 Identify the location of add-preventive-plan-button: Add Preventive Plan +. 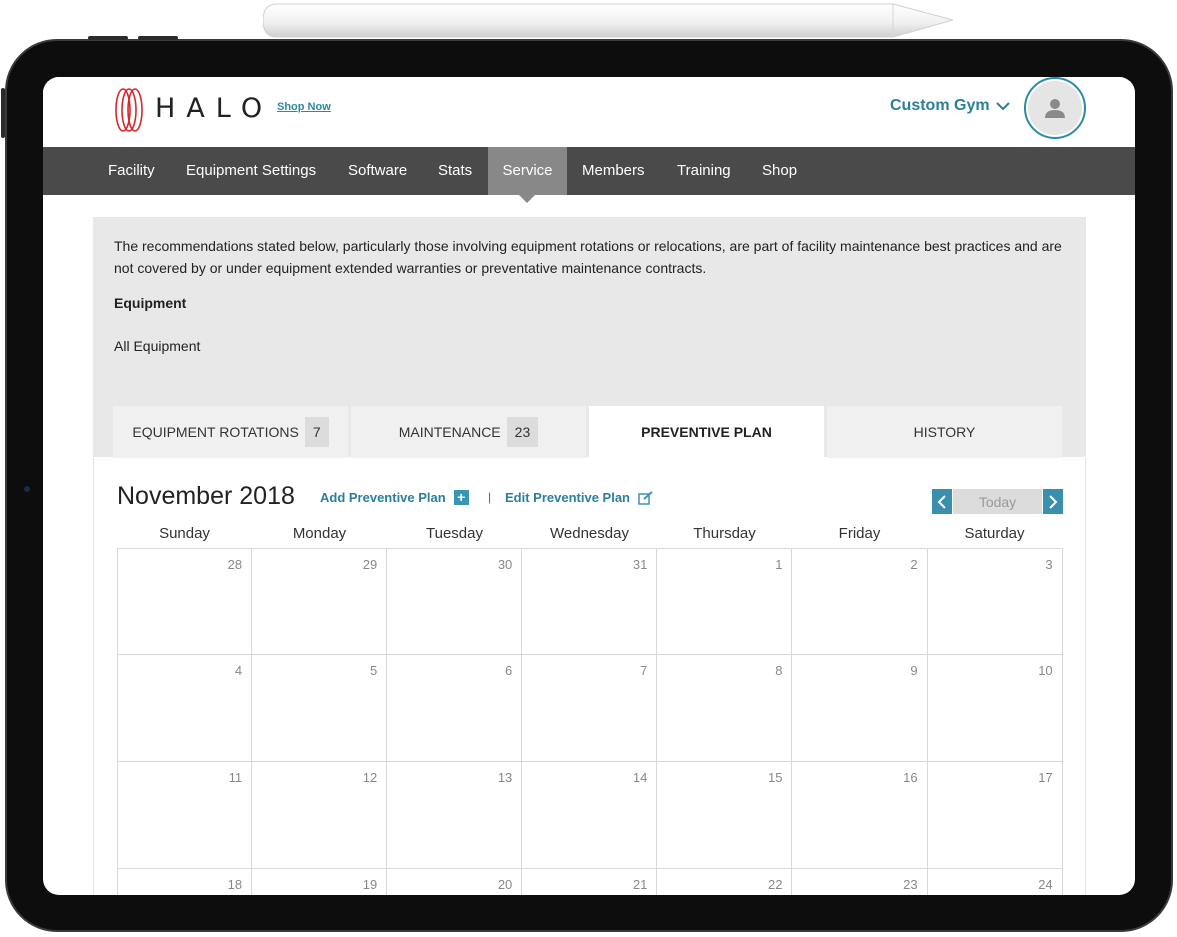
(394, 497).